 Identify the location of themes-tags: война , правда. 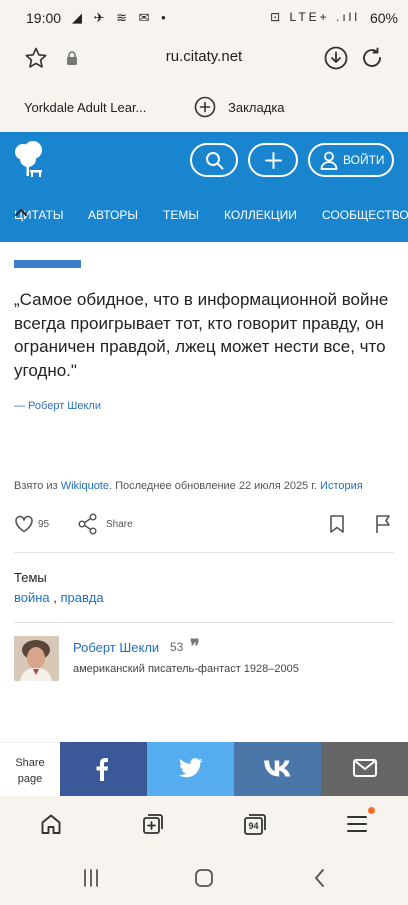
(59, 597).